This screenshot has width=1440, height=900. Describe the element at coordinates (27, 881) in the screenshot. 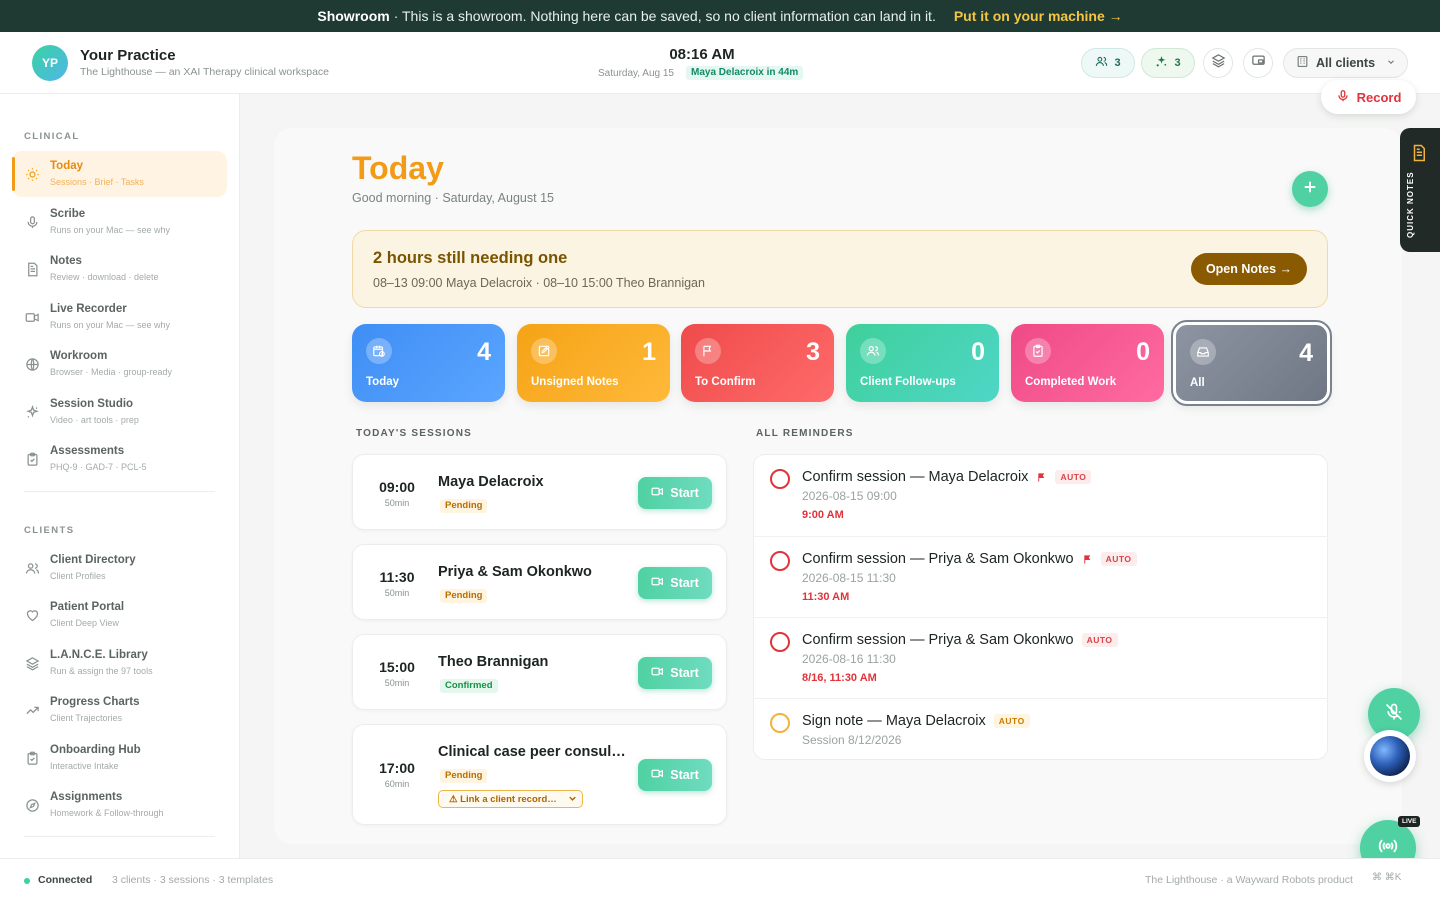

I see `connection-status-dot` at that location.